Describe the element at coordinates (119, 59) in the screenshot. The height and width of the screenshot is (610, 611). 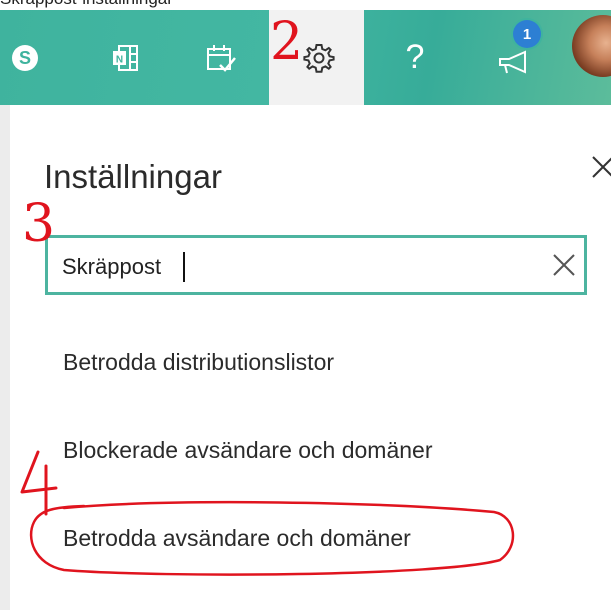
I see `svg-text: N` at that location.